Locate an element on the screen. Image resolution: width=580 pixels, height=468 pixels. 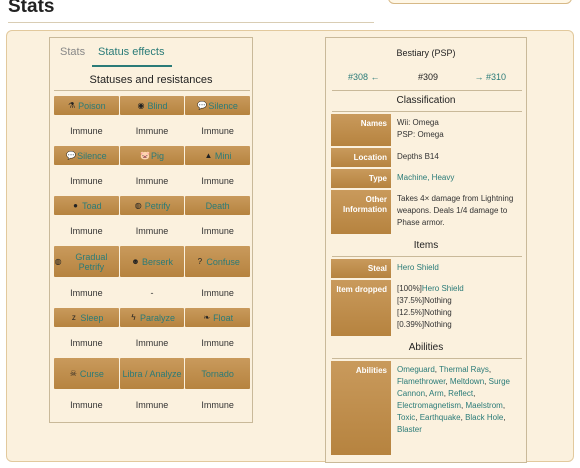
heading-divider is located at coordinates (191, 22).